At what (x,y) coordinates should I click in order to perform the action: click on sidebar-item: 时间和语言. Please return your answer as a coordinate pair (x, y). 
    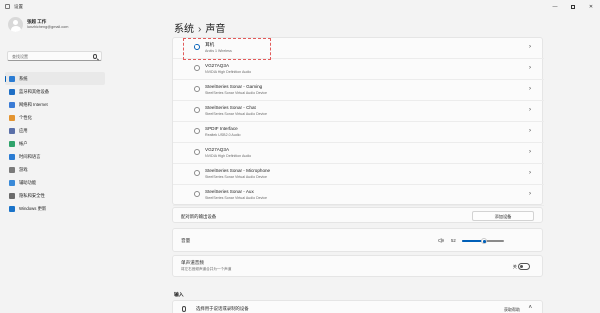
    Looking at the image, I should click on (55, 156).